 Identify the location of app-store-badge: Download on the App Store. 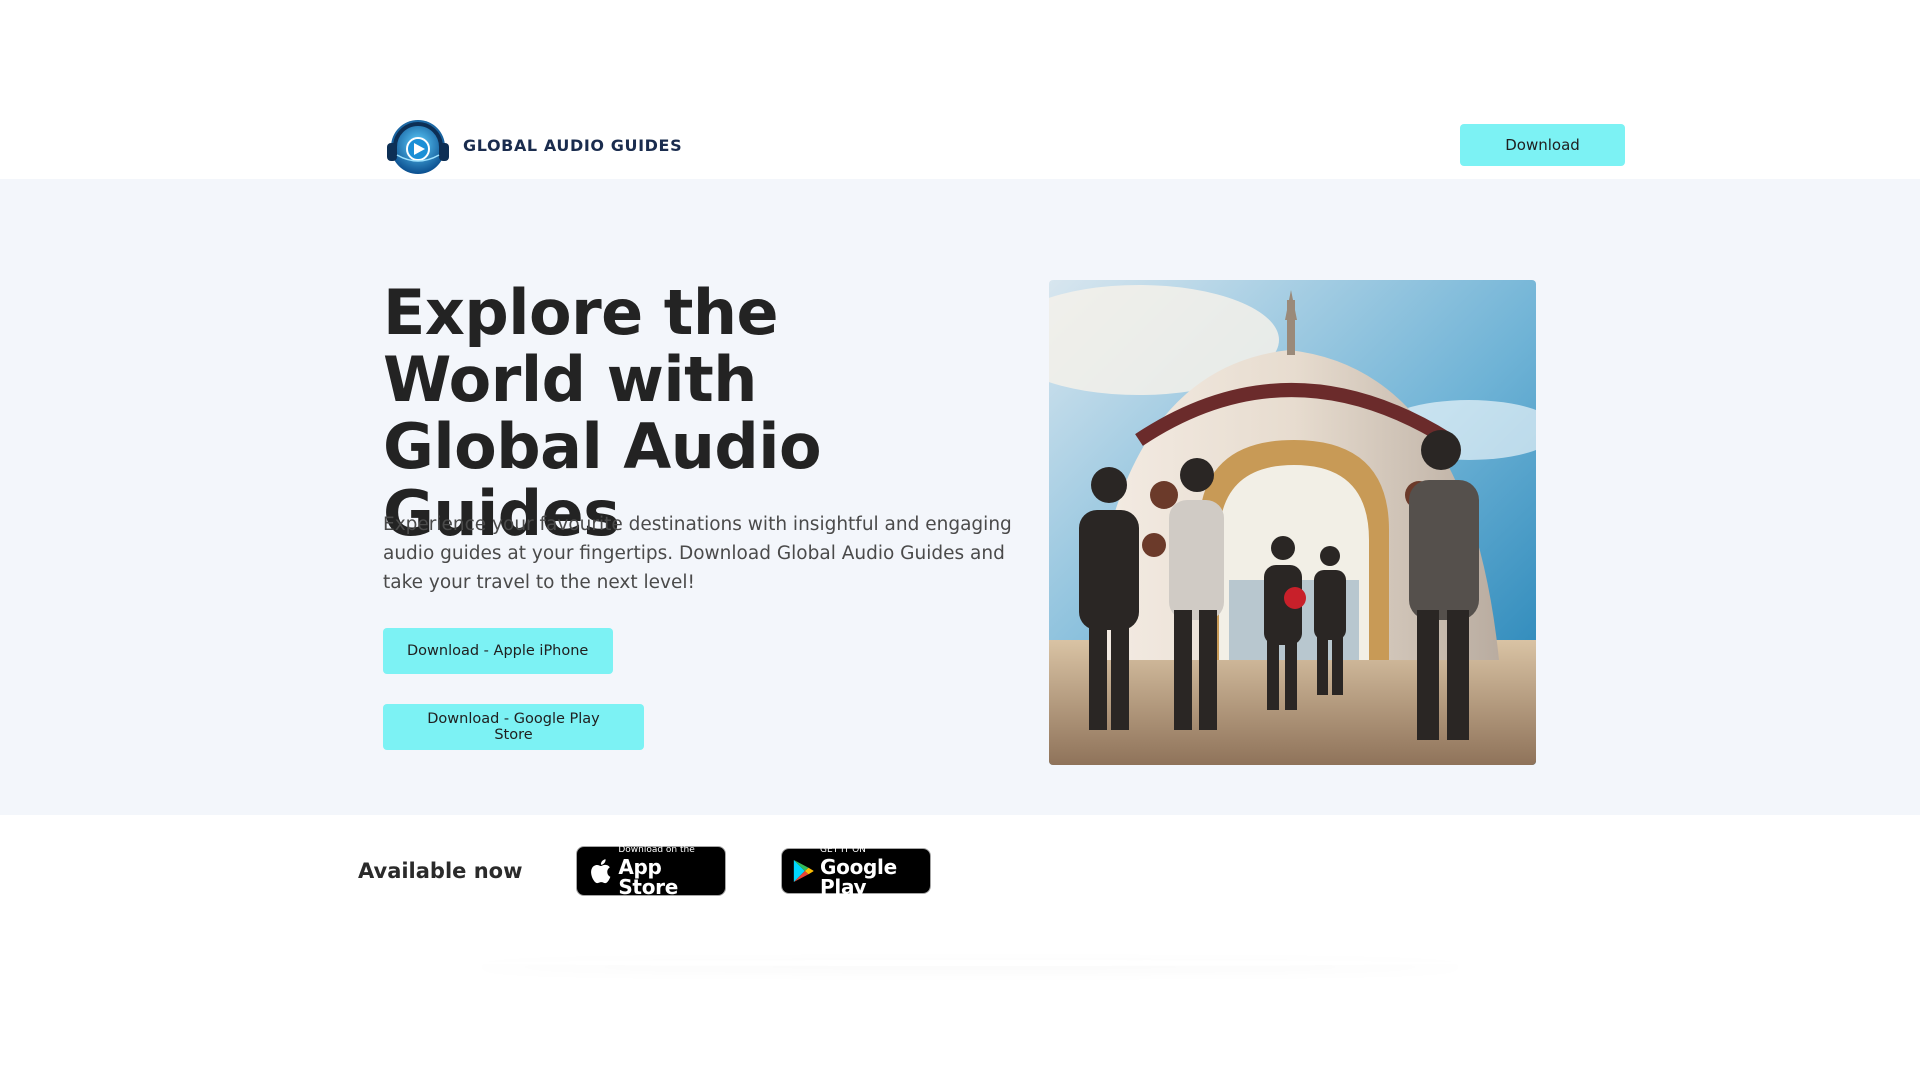
(651, 871).